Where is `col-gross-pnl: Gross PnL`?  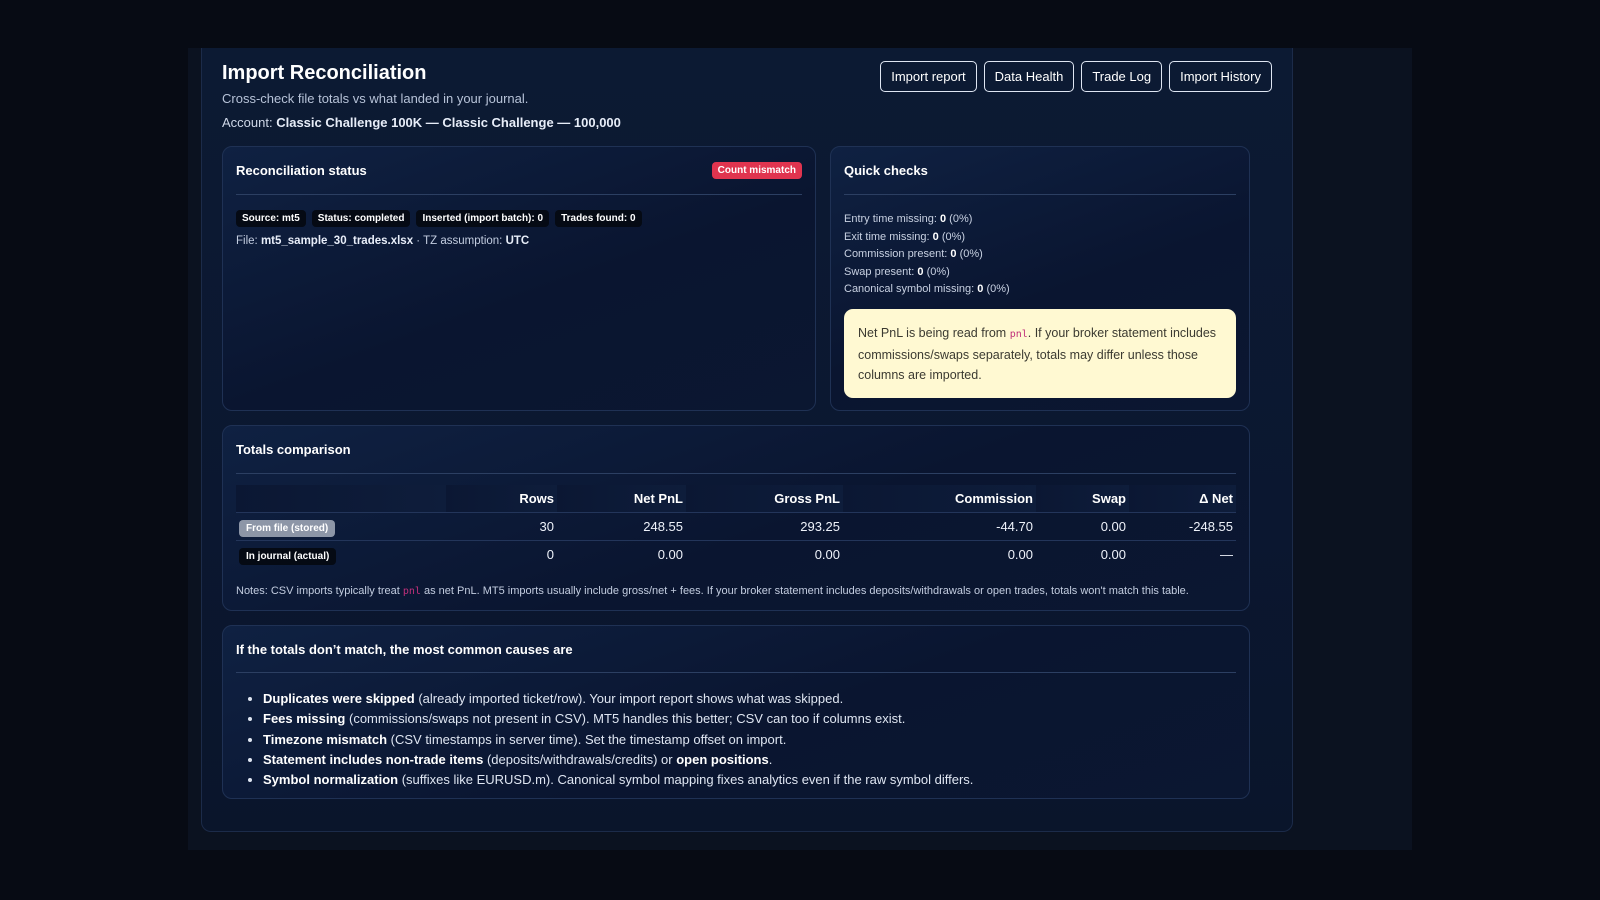
col-gross-pnl: Gross PnL is located at coordinates (764, 498).